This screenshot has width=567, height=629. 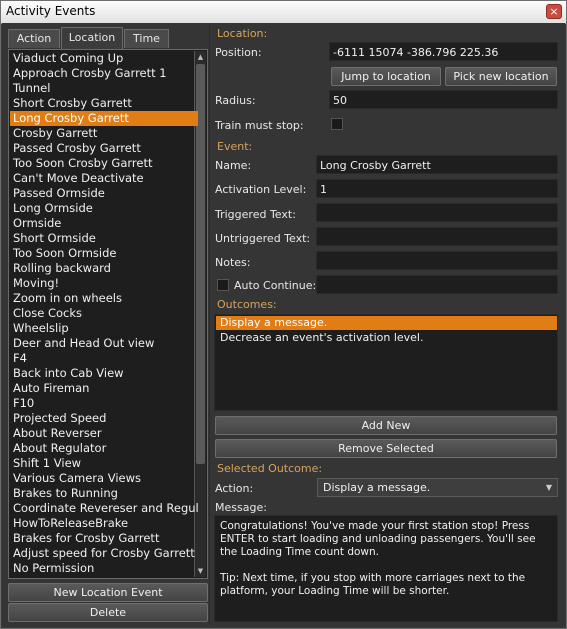 I want to click on list-item: Shift 1 View, so click(x=104, y=463).